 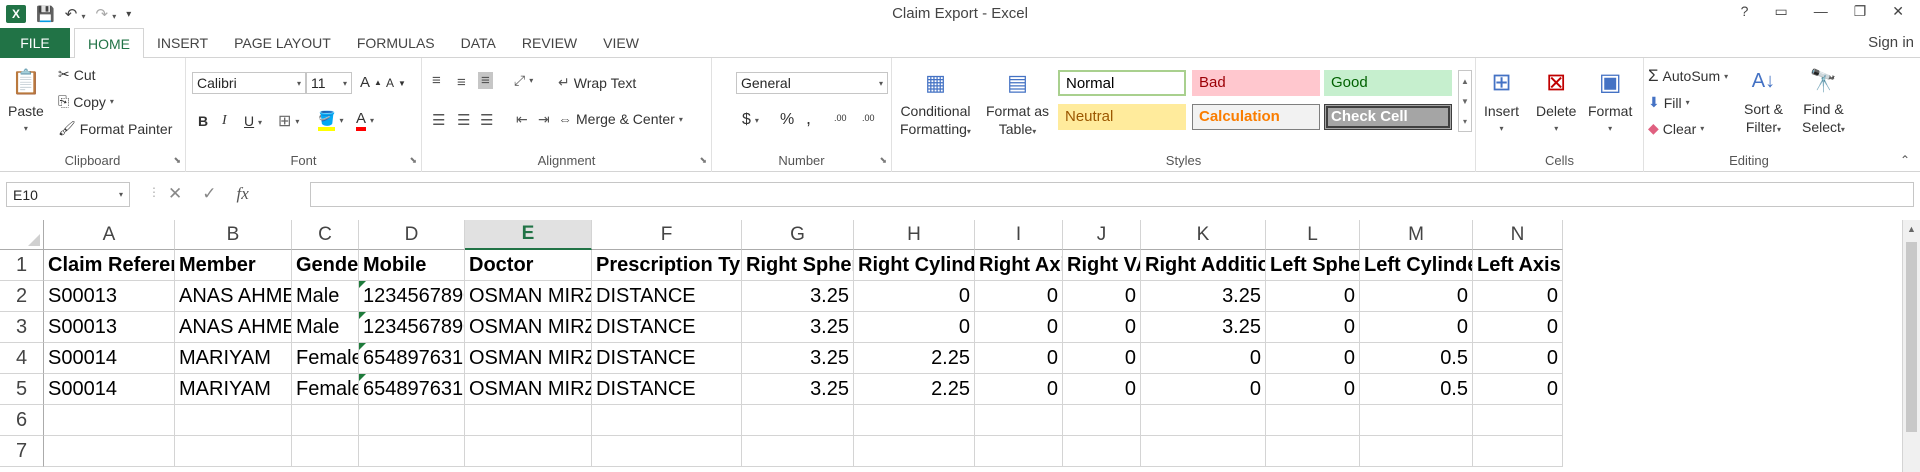 I want to click on table-cell: DISTANCE, so click(x=667, y=296).